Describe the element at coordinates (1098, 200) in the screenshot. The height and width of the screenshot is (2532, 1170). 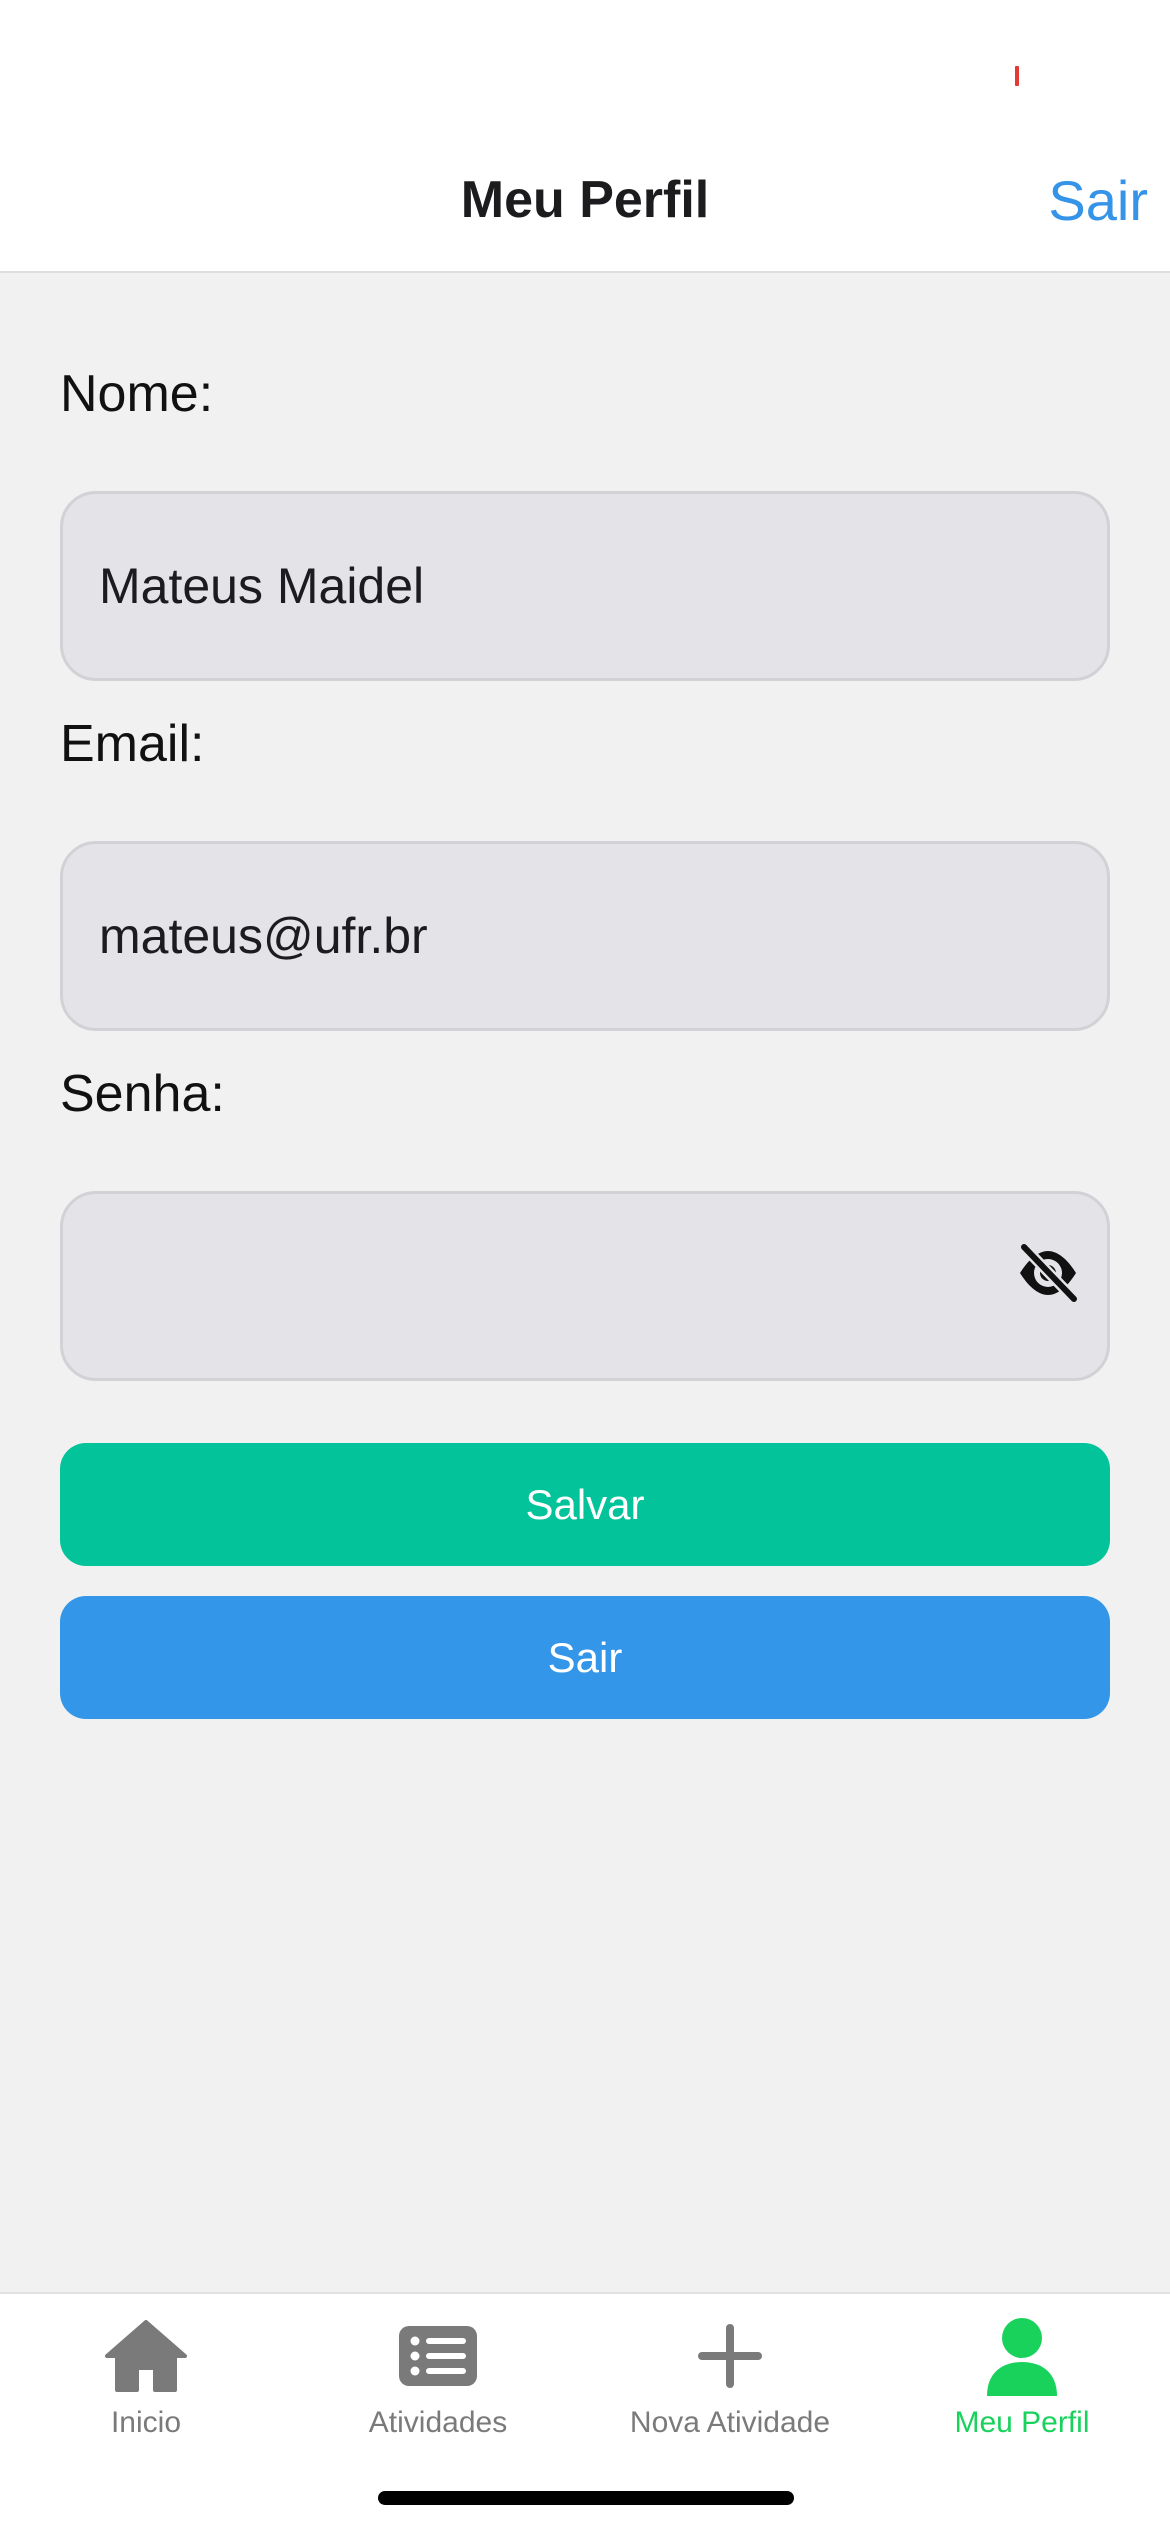
I see `header-logout-button: Sair` at that location.